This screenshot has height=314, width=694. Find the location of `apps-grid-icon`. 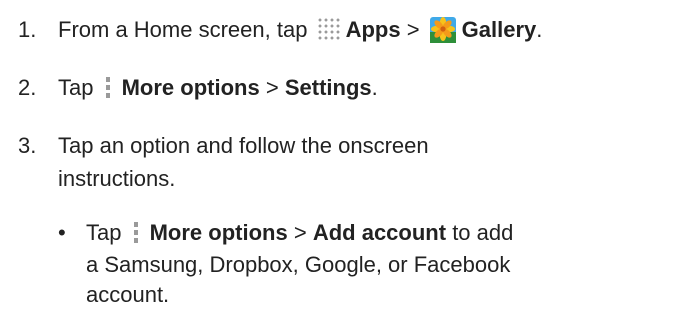

apps-grid-icon is located at coordinates (328, 29).